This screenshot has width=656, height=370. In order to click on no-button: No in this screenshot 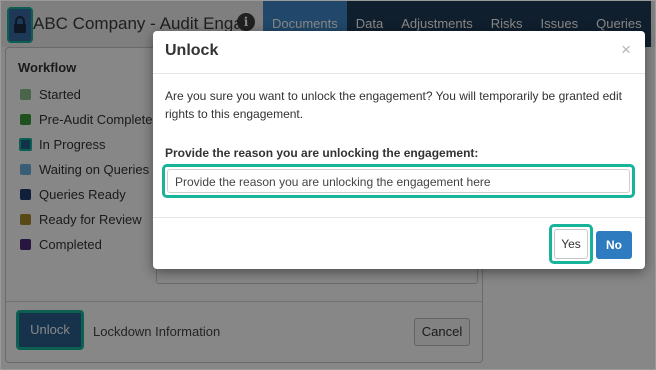, I will do `click(614, 245)`.